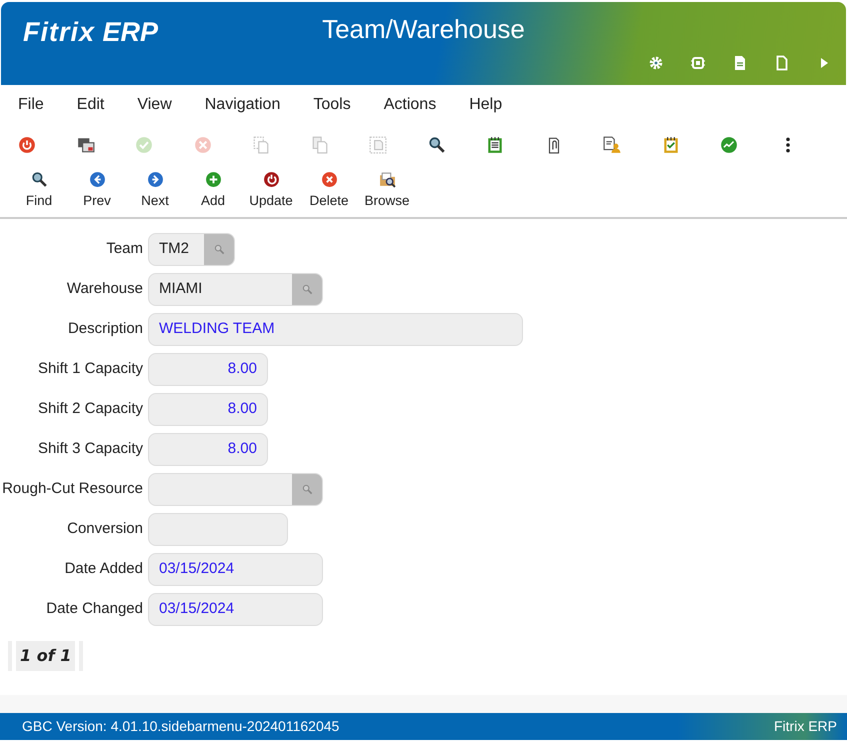 The image size is (847, 746). Describe the element at coordinates (235, 489) in the screenshot. I see `lookup-field` at that location.